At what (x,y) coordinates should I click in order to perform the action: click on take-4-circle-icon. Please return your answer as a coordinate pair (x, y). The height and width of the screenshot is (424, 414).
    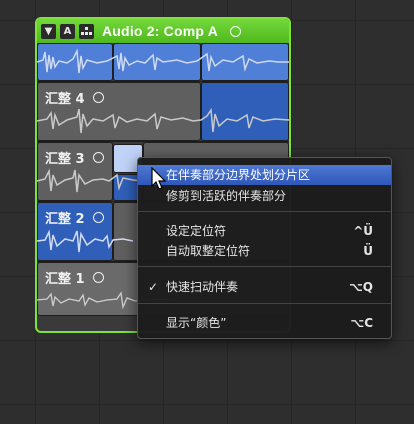
    Looking at the image, I should click on (98, 97).